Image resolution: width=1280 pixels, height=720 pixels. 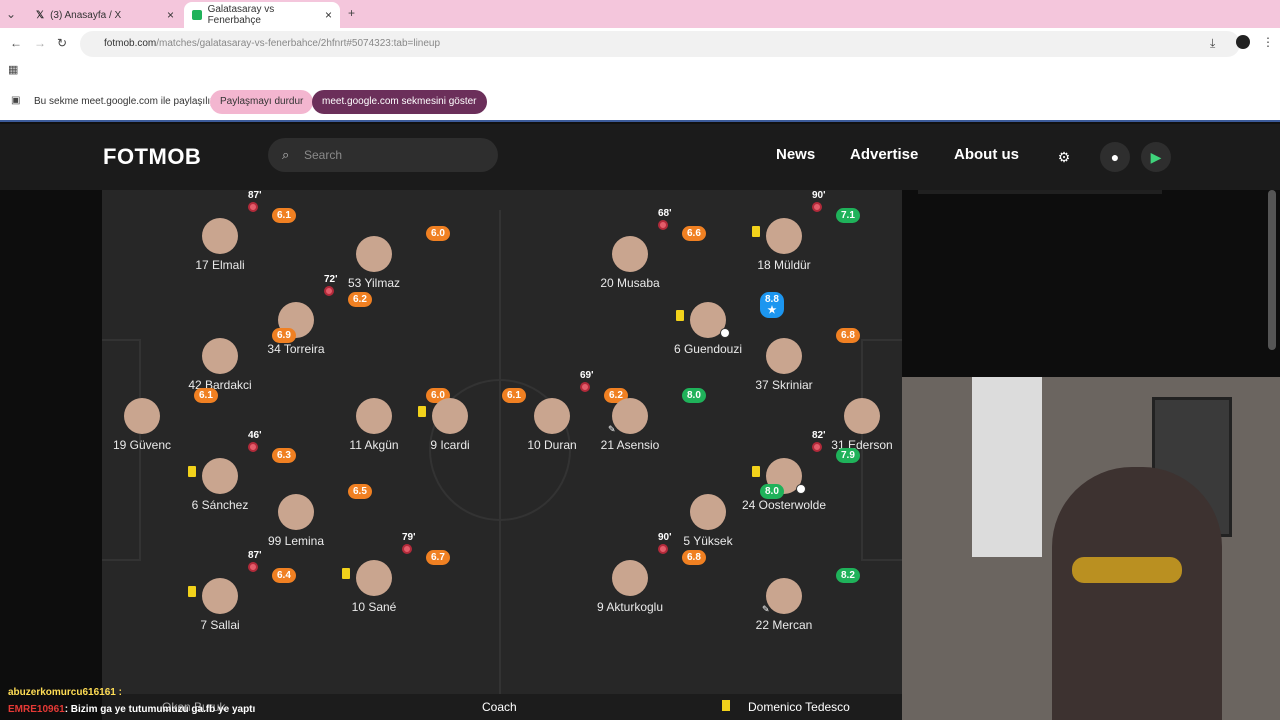 I want to click on rating-badge: 8.8 ★, so click(x=772, y=305).